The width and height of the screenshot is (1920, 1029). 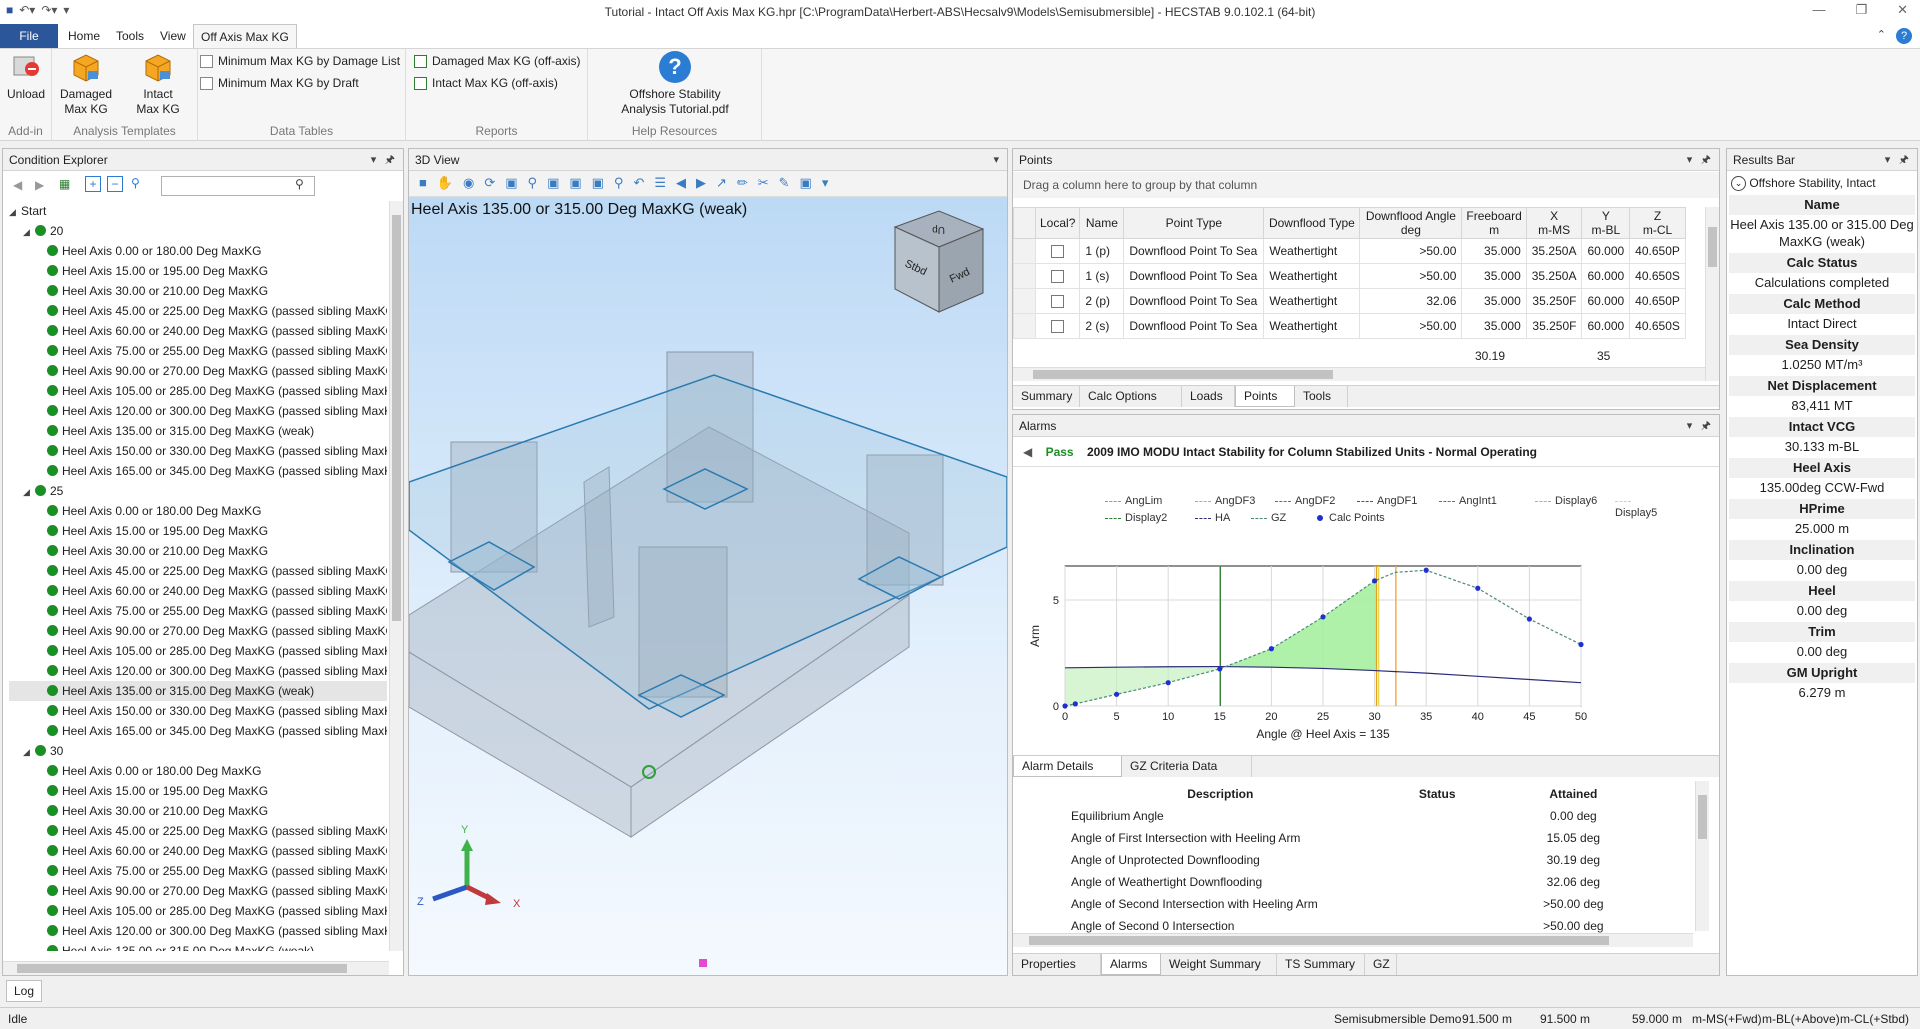 What do you see at coordinates (1321, 964) in the screenshot?
I see `tab-ts-summary: TS Summary` at bounding box center [1321, 964].